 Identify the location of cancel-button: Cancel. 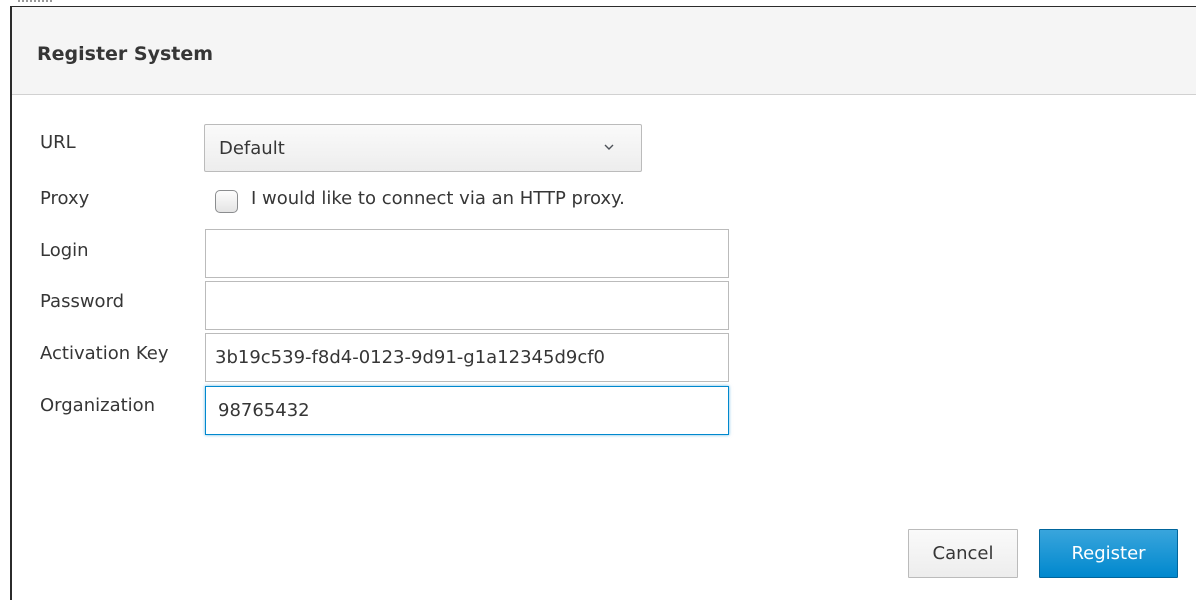
(963, 553).